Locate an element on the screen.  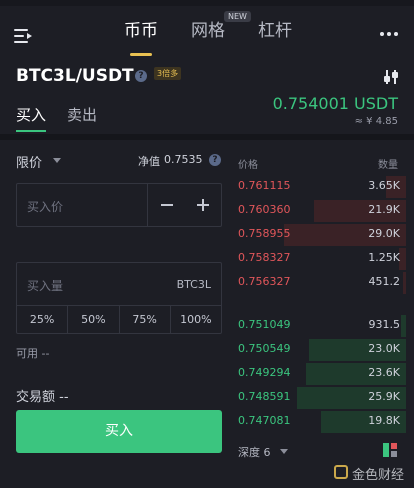
ask-row: 0.758955 29.0K is located at coordinates (321, 234).